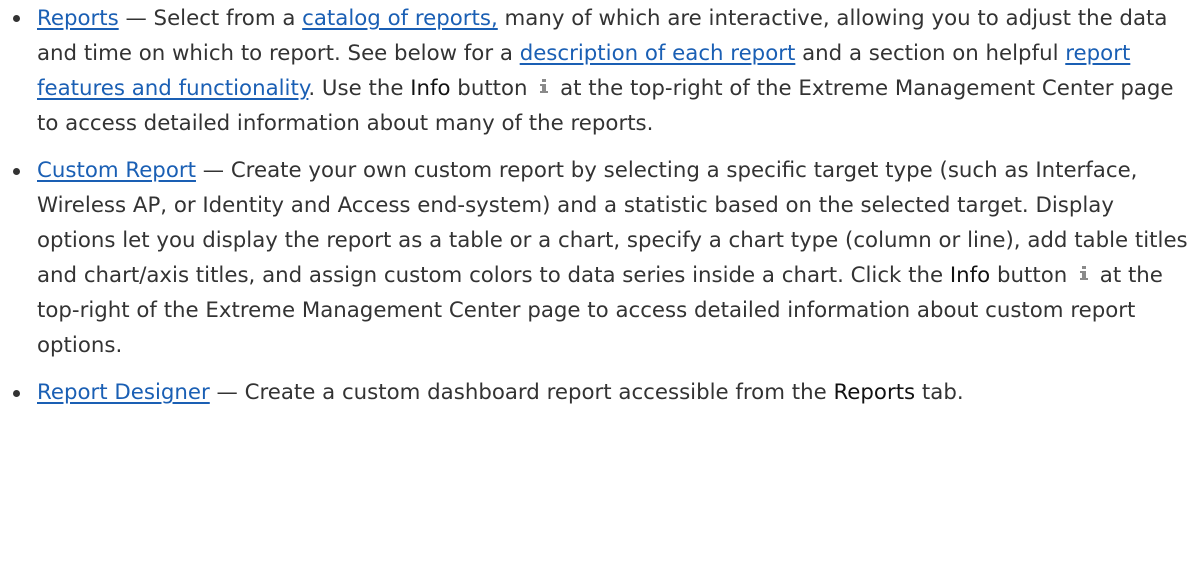 The image size is (1202, 586). What do you see at coordinates (930, 53) in the screenshot?
I see `text: and a section on helpful` at bounding box center [930, 53].